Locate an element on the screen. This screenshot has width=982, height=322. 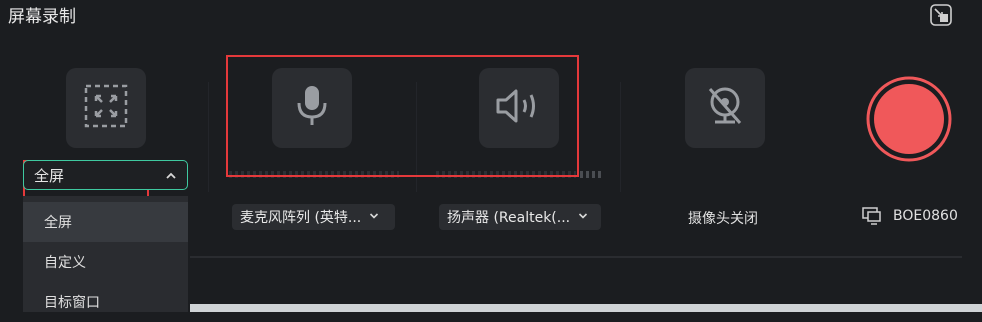
record-button is located at coordinates (909, 119).